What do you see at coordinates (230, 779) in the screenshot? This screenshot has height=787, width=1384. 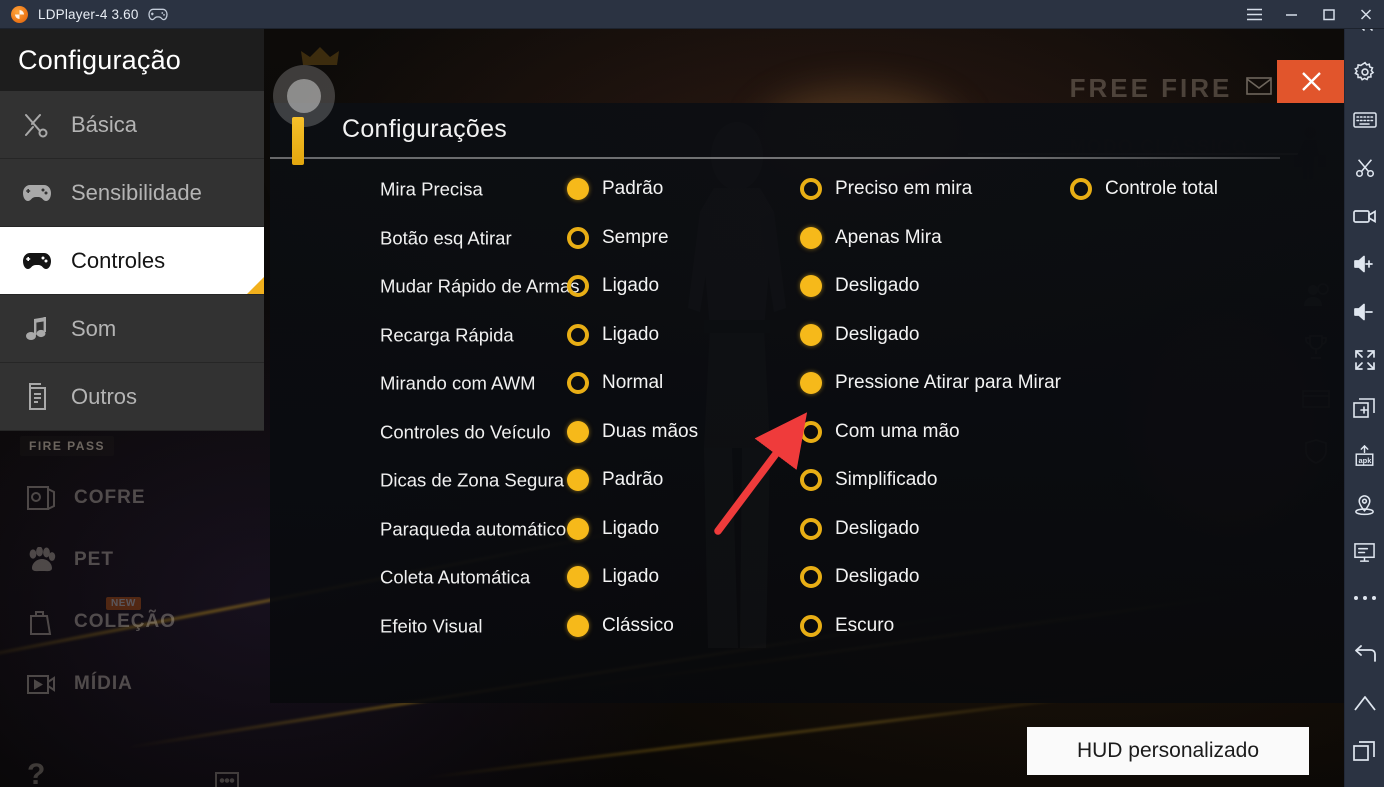 I see `chat-bubble-icon` at bounding box center [230, 779].